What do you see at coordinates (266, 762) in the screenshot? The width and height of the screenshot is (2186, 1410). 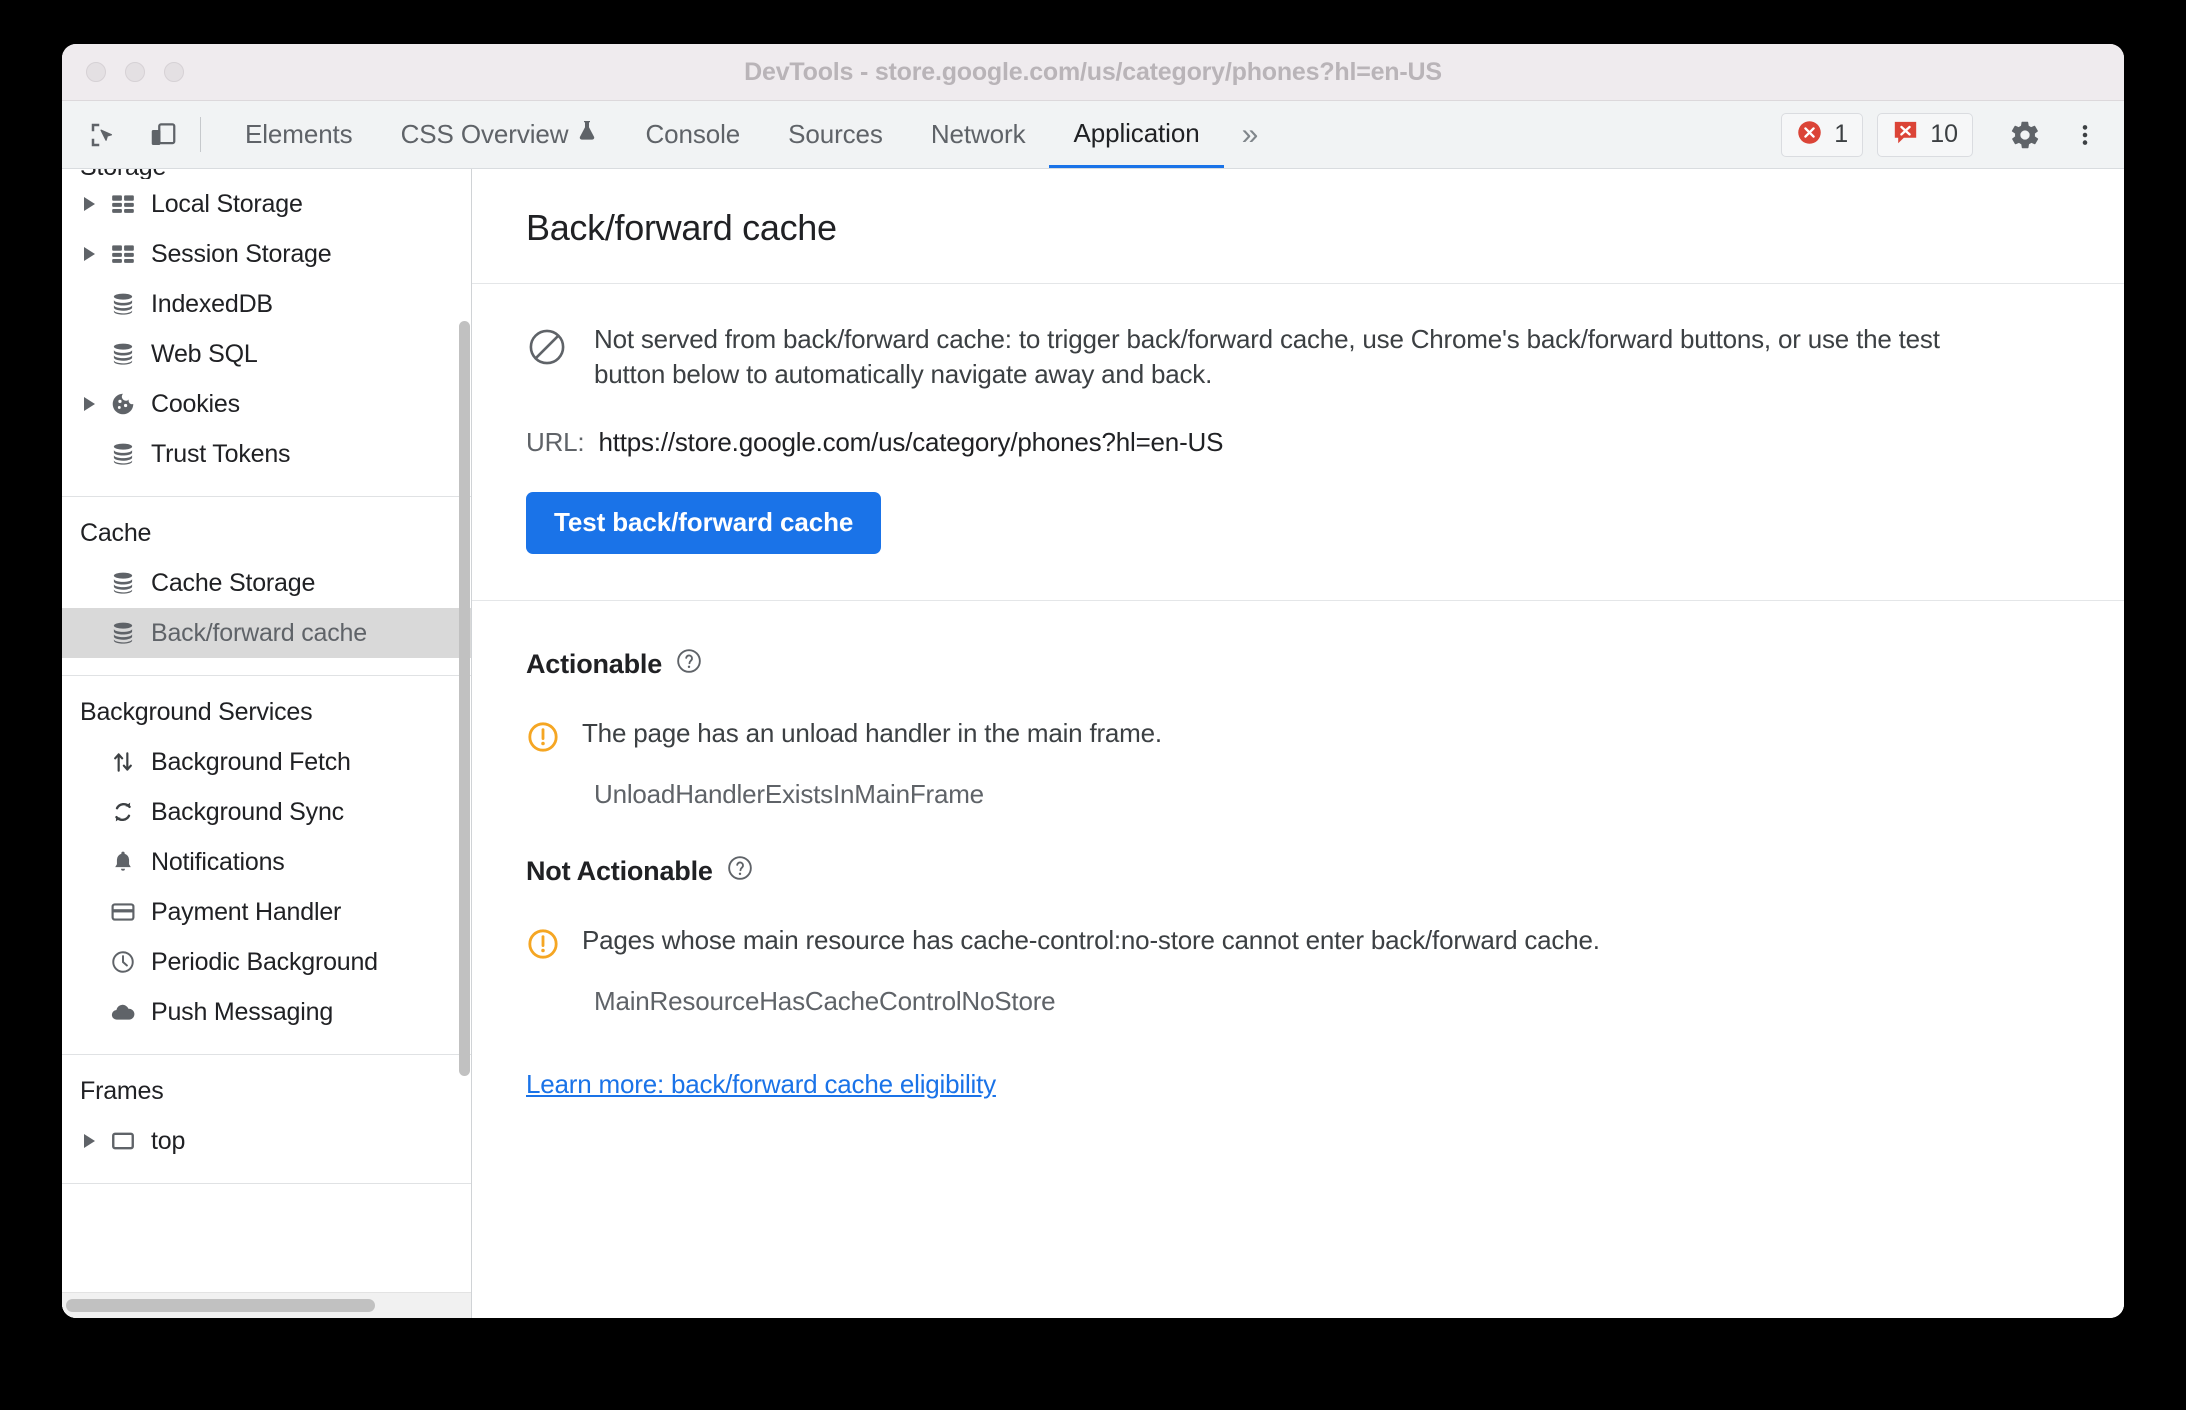 I see `sidebar-item-background-fetch: Background Fetch` at bounding box center [266, 762].